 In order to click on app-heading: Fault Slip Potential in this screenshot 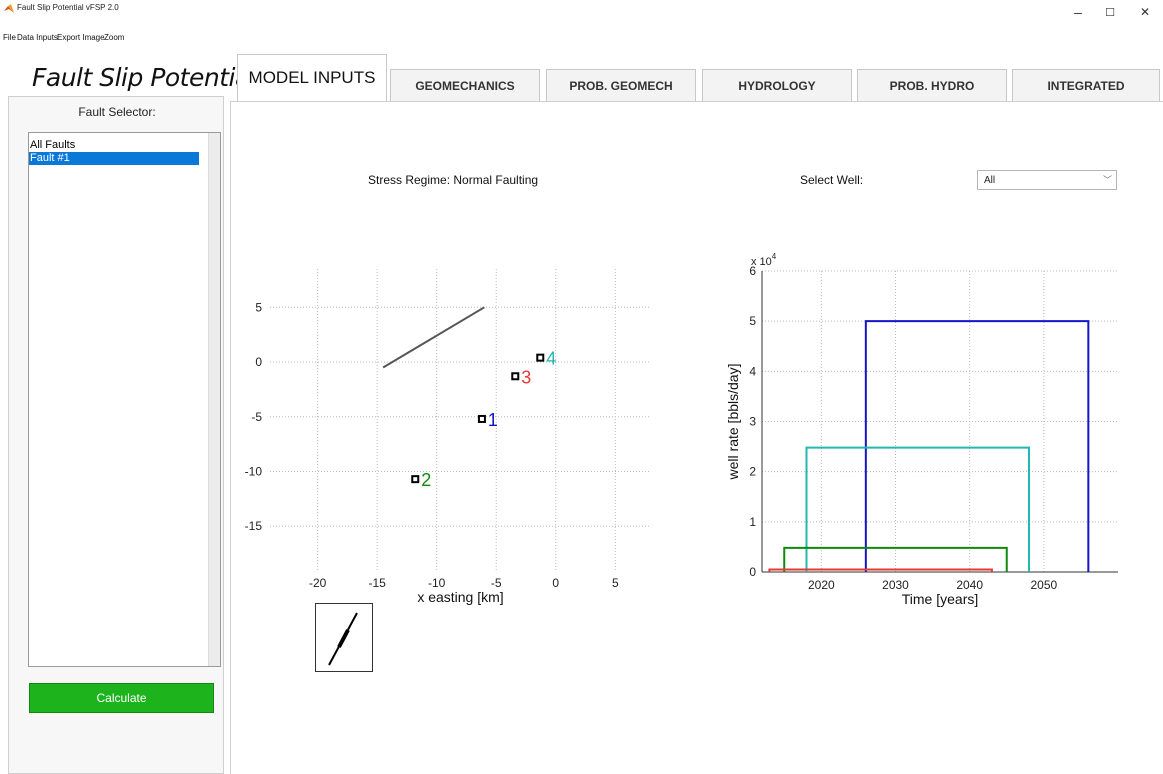, I will do `click(144, 77)`.